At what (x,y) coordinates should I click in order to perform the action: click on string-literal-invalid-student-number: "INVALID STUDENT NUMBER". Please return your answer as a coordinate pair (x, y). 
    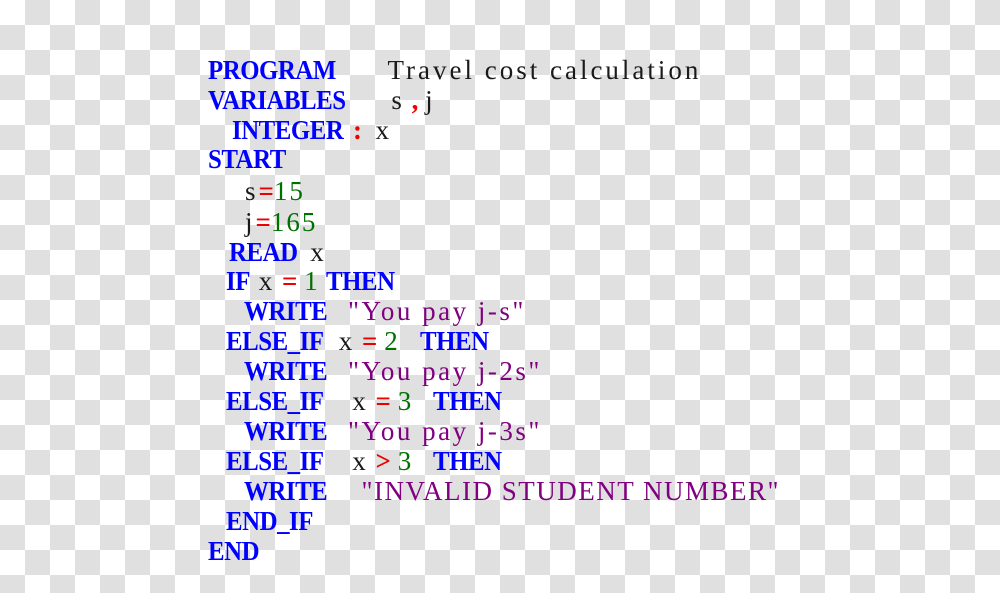
    Looking at the image, I should click on (571, 491).